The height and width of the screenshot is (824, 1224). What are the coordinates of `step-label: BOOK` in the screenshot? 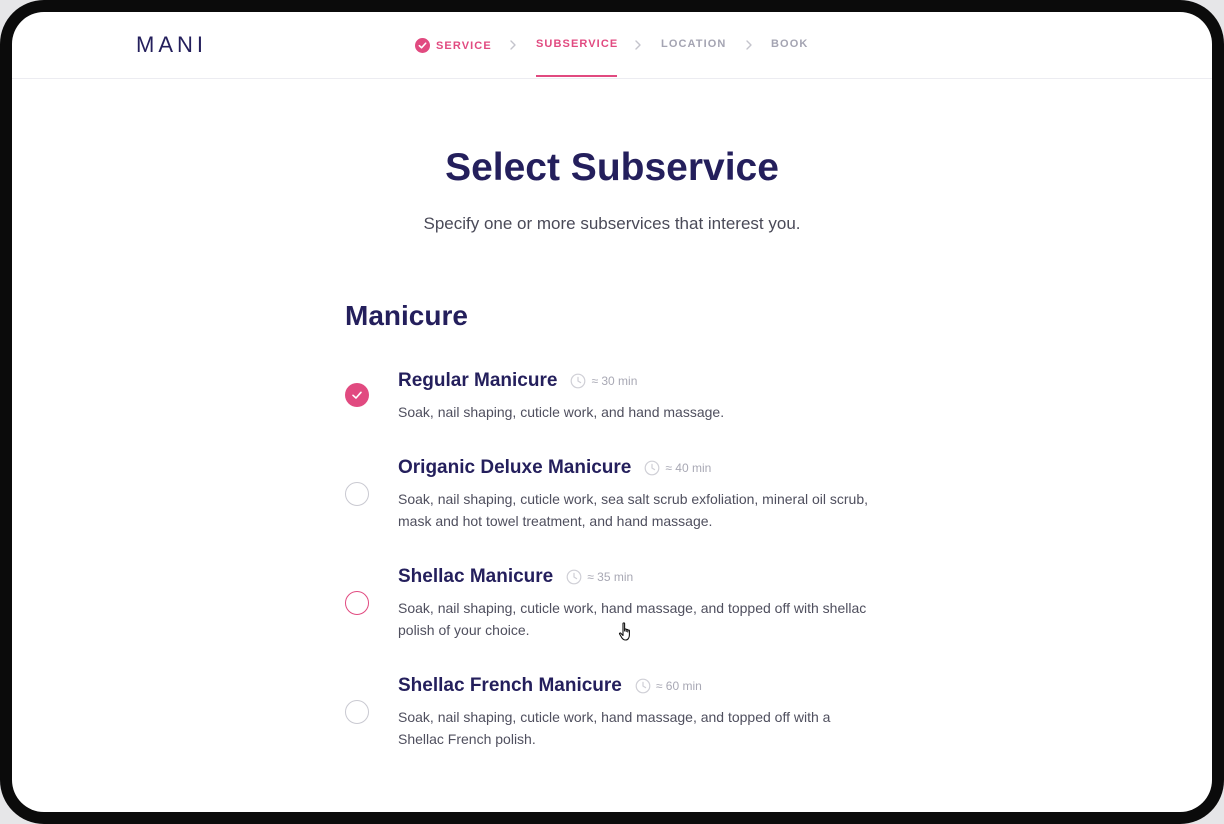 It's located at (790, 44).